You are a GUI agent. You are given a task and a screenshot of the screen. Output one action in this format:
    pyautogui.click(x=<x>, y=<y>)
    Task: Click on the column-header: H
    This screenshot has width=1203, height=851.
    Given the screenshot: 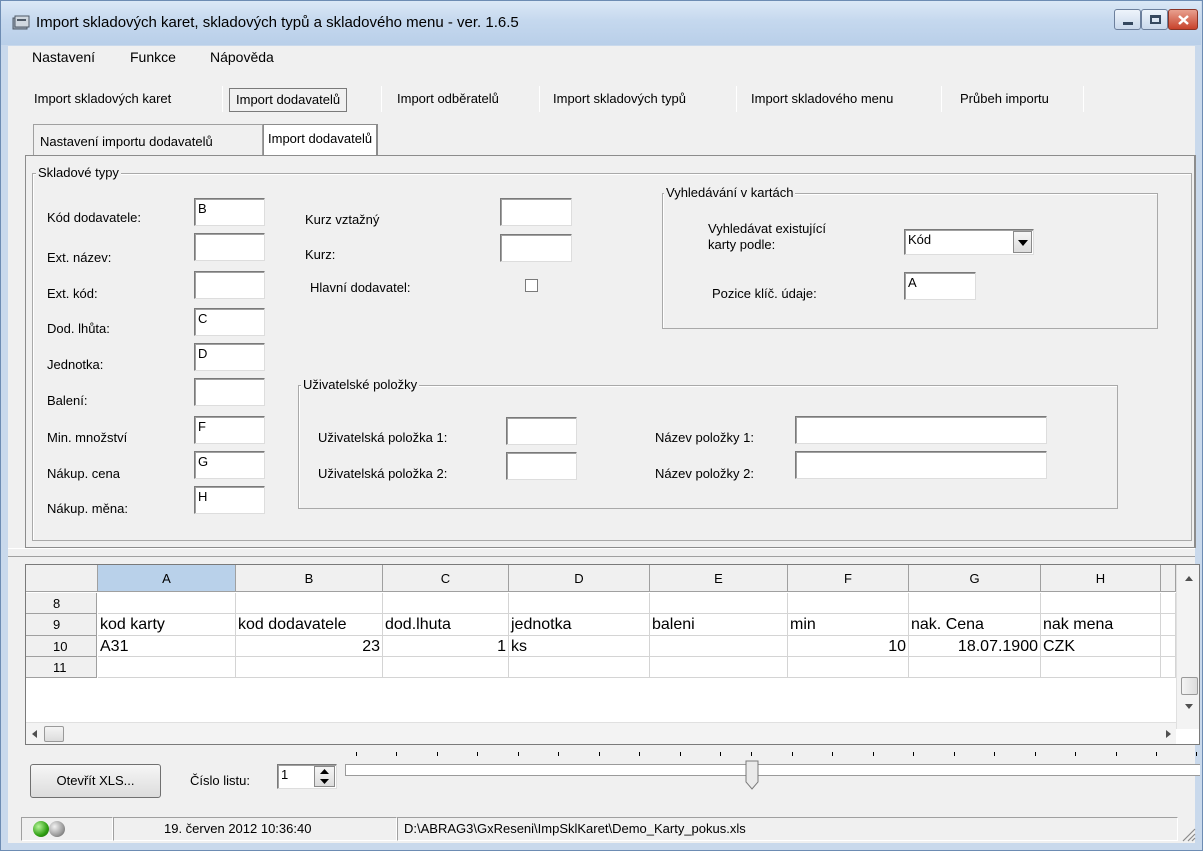 What is the action you would take?
    pyautogui.click(x=1101, y=578)
    